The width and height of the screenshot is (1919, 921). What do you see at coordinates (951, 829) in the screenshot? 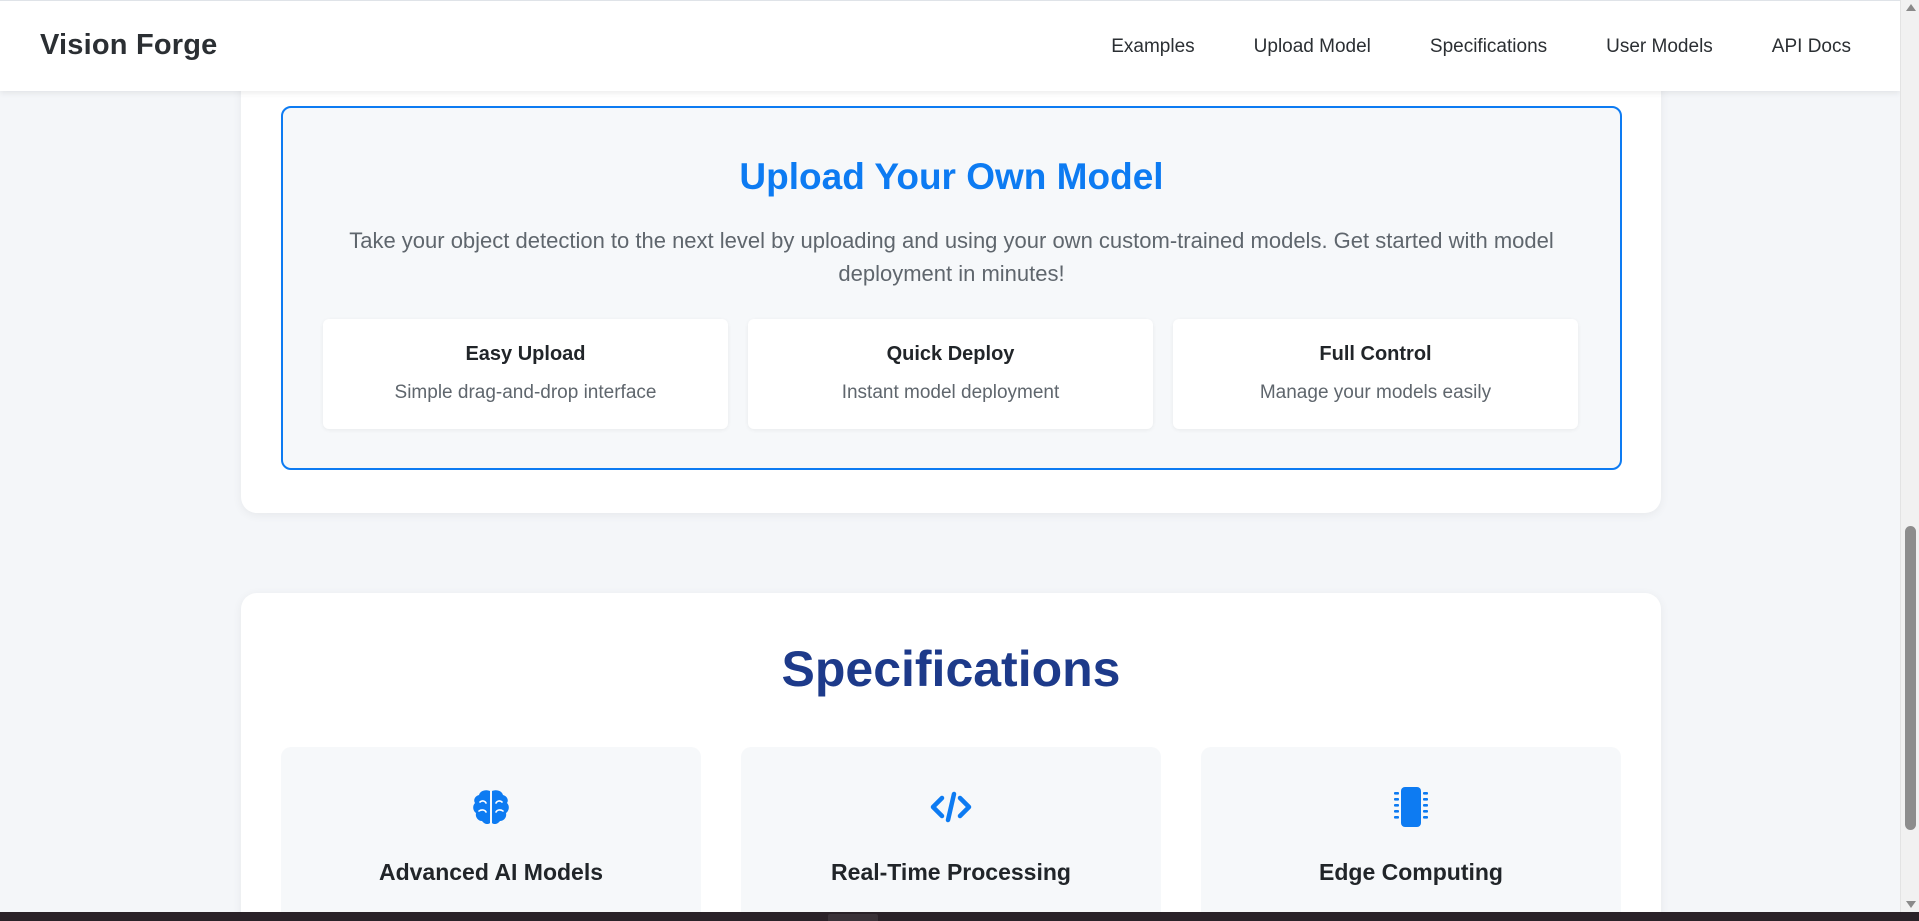
I see `spec-card-real-time-processing: Real-Time Processing` at bounding box center [951, 829].